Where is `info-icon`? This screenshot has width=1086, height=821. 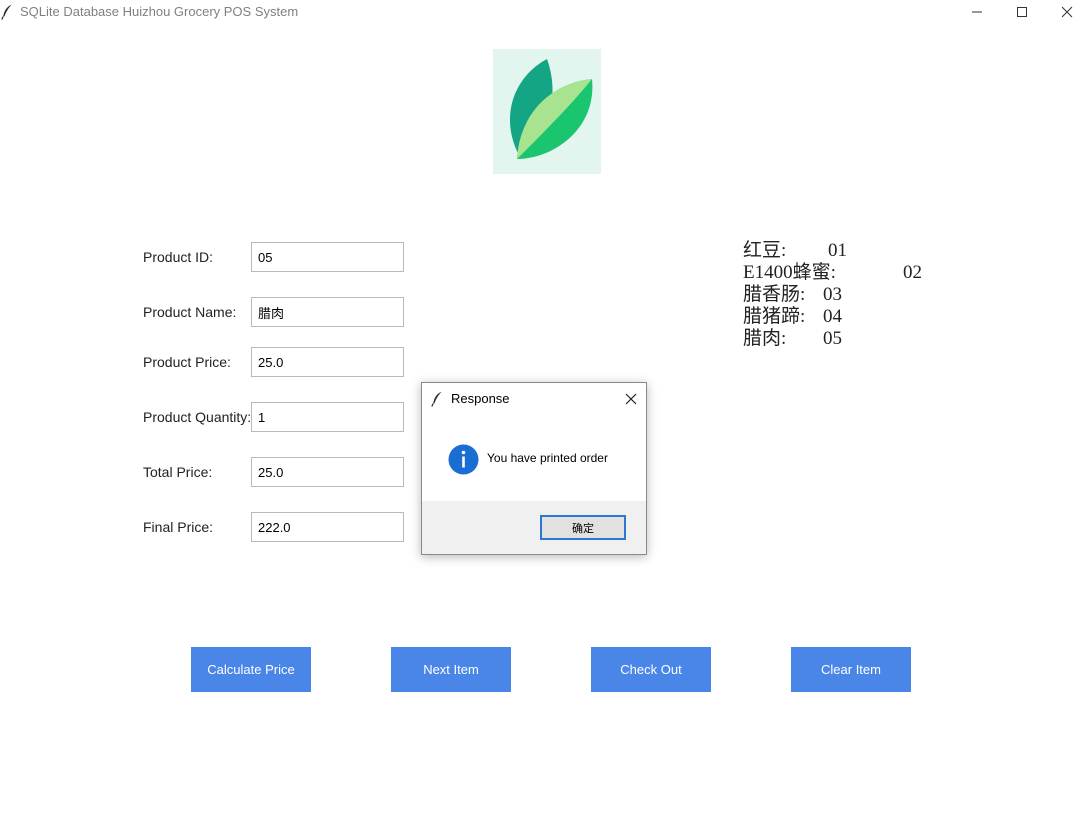 info-icon is located at coordinates (463, 459).